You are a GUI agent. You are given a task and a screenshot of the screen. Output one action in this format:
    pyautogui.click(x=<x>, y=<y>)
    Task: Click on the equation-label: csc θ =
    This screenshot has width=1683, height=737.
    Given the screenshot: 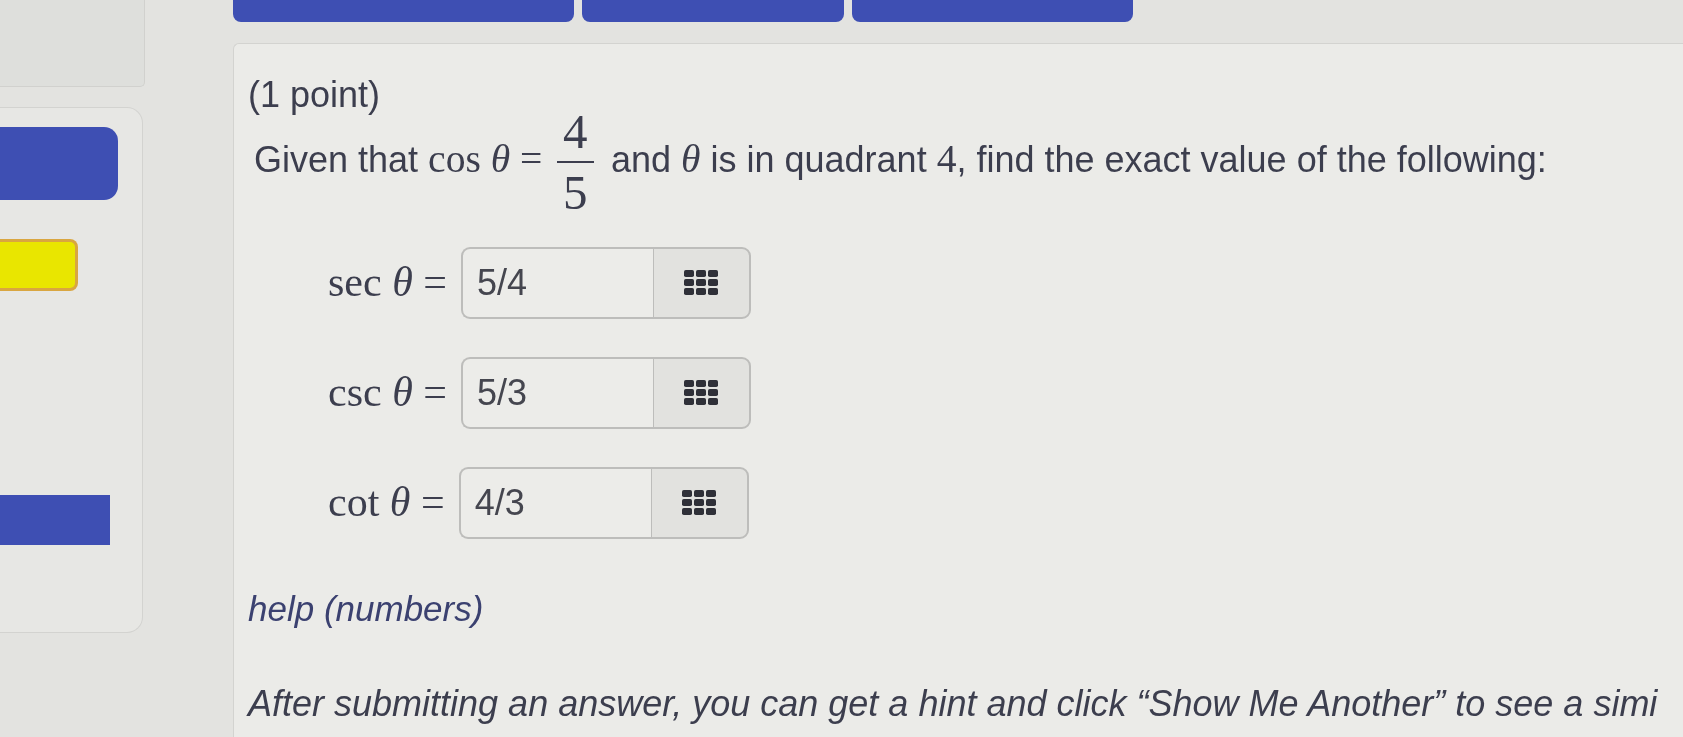 What is the action you would take?
    pyautogui.click(x=387, y=393)
    